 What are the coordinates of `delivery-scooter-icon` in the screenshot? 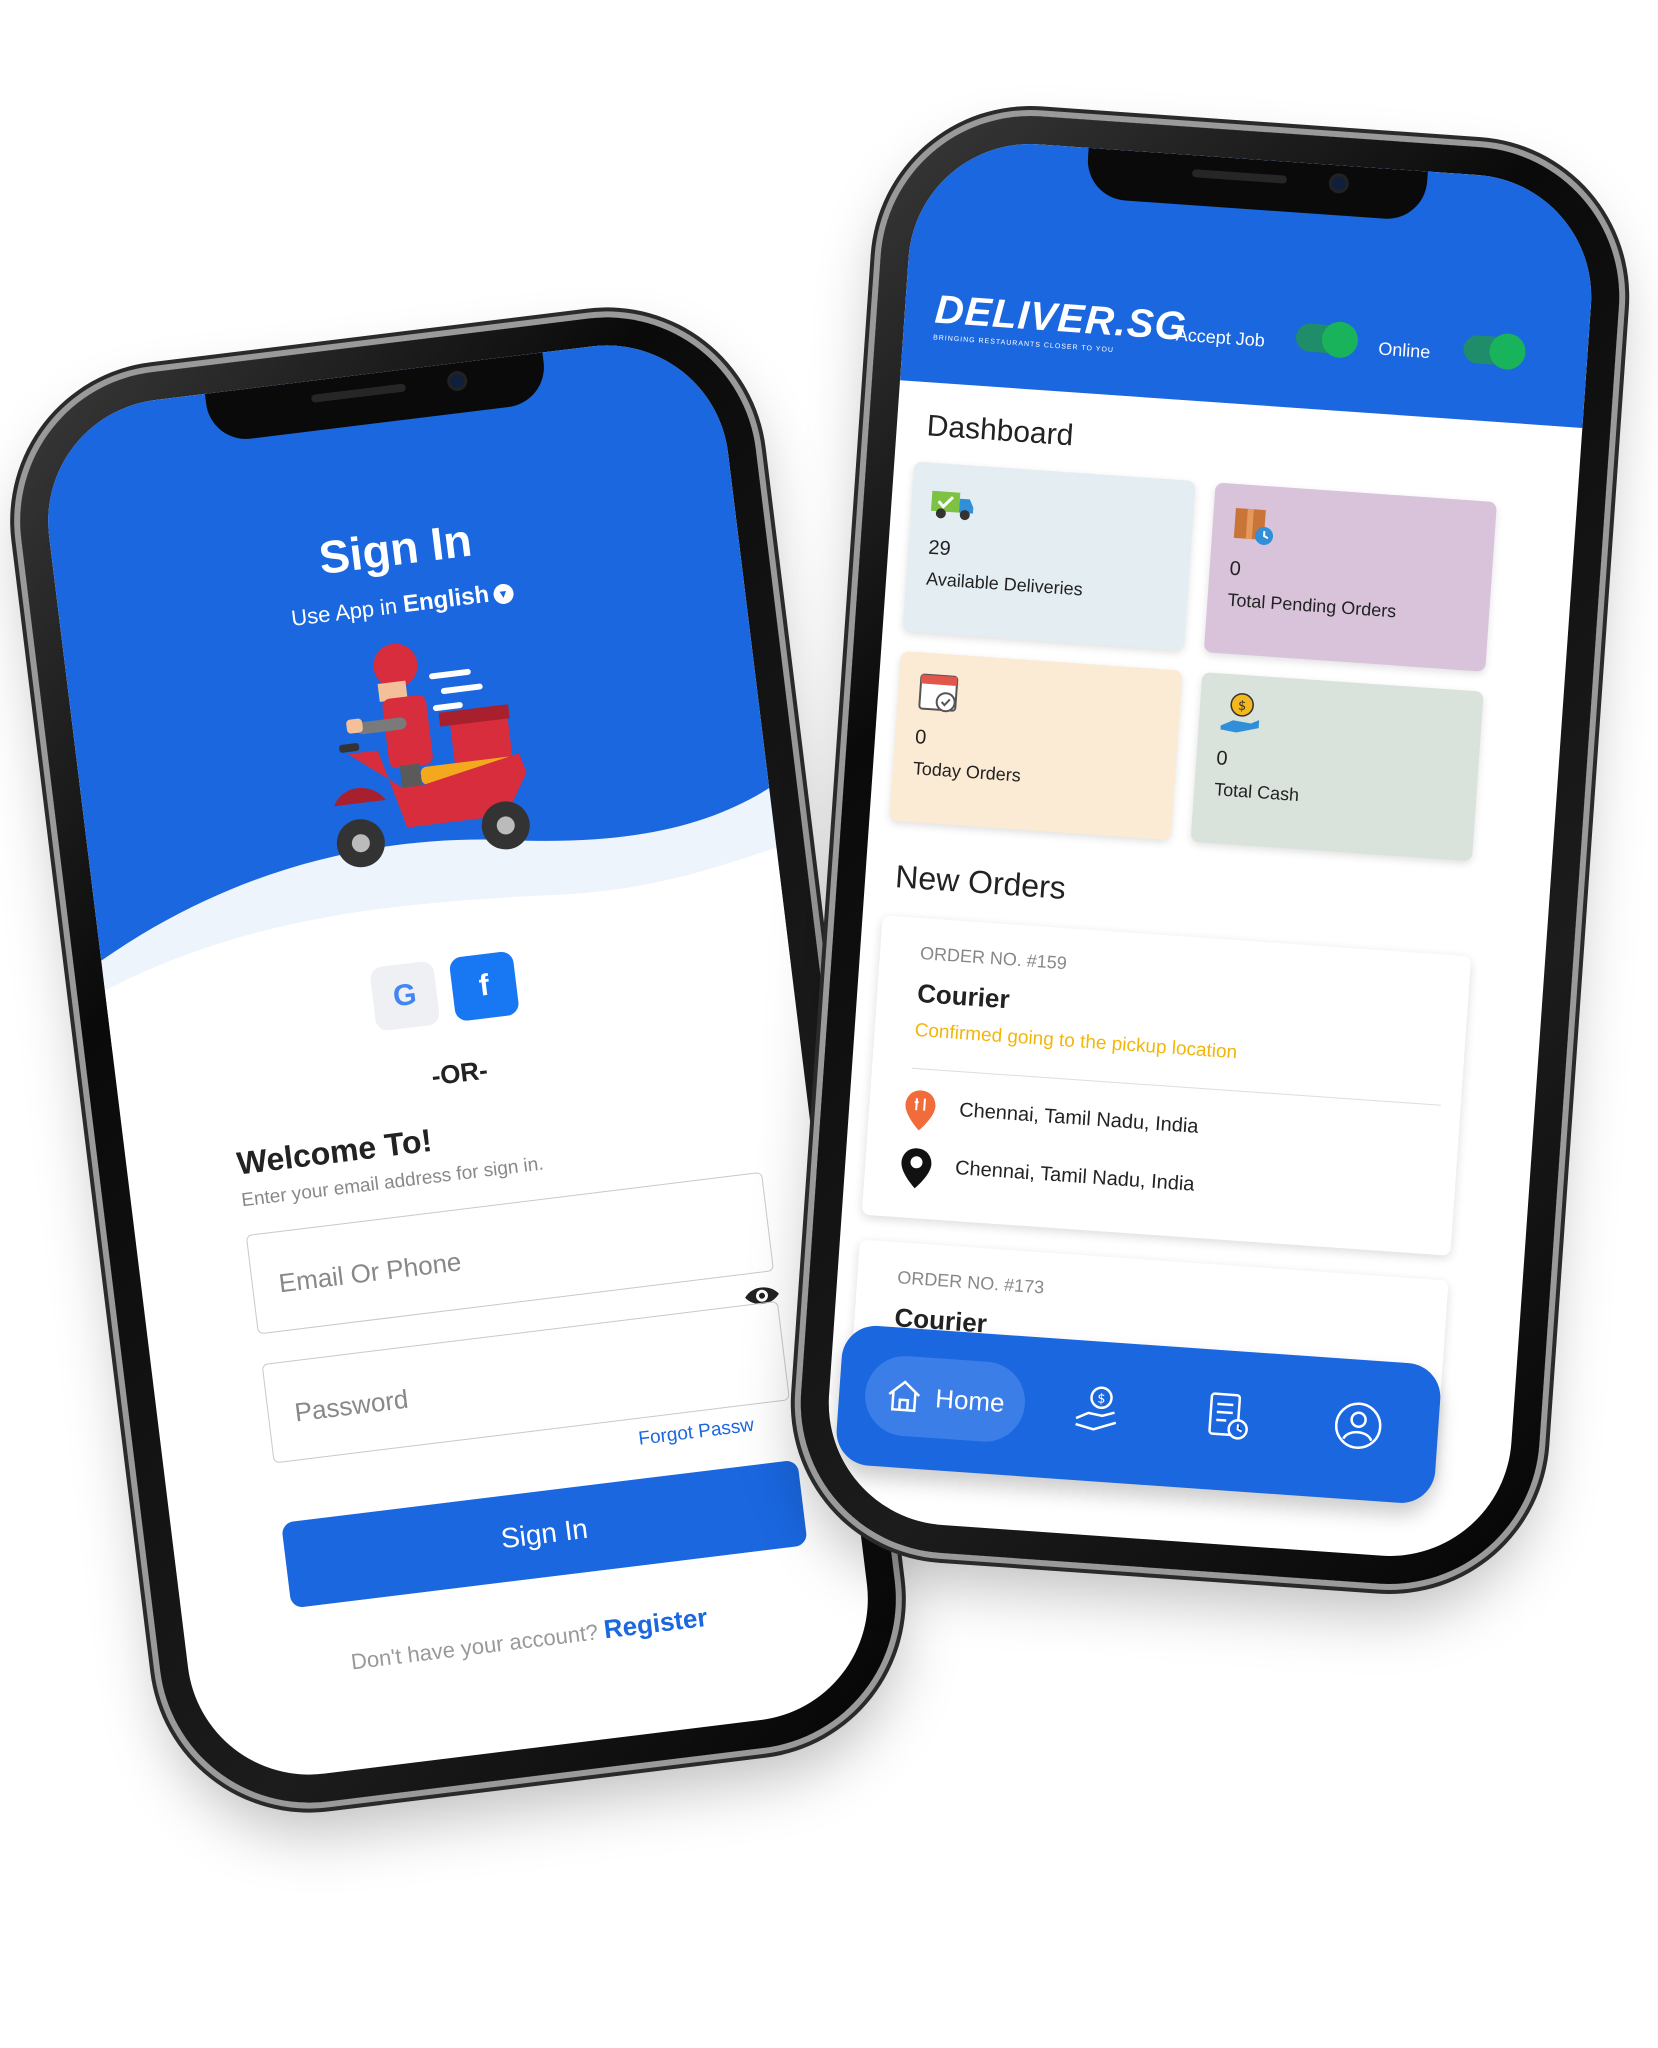 It's located at (432, 755).